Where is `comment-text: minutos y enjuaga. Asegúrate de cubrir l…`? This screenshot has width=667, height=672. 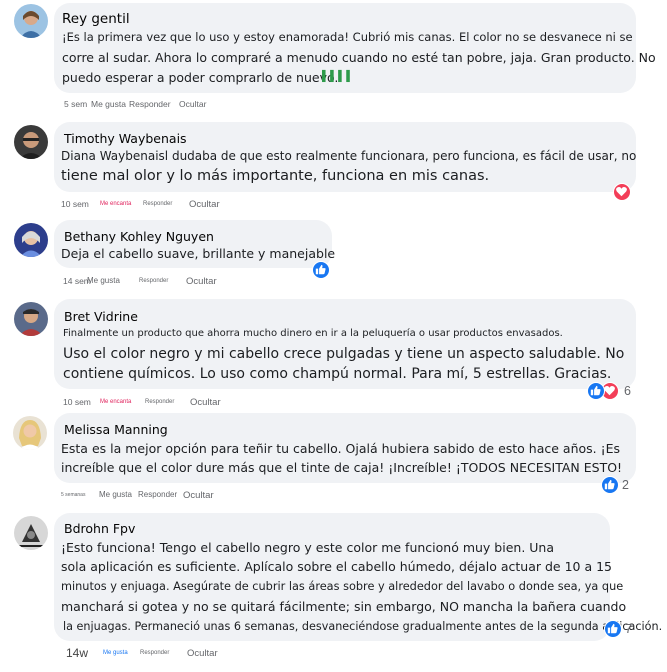 comment-text: minutos y enjuaga. Asegúrate de cubrir l… is located at coordinates (342, 586).